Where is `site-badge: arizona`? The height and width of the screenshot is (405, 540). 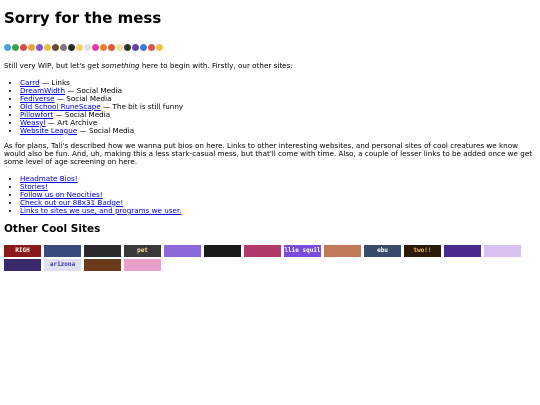
site-badge: arizona is located at coordinates (62, 264).